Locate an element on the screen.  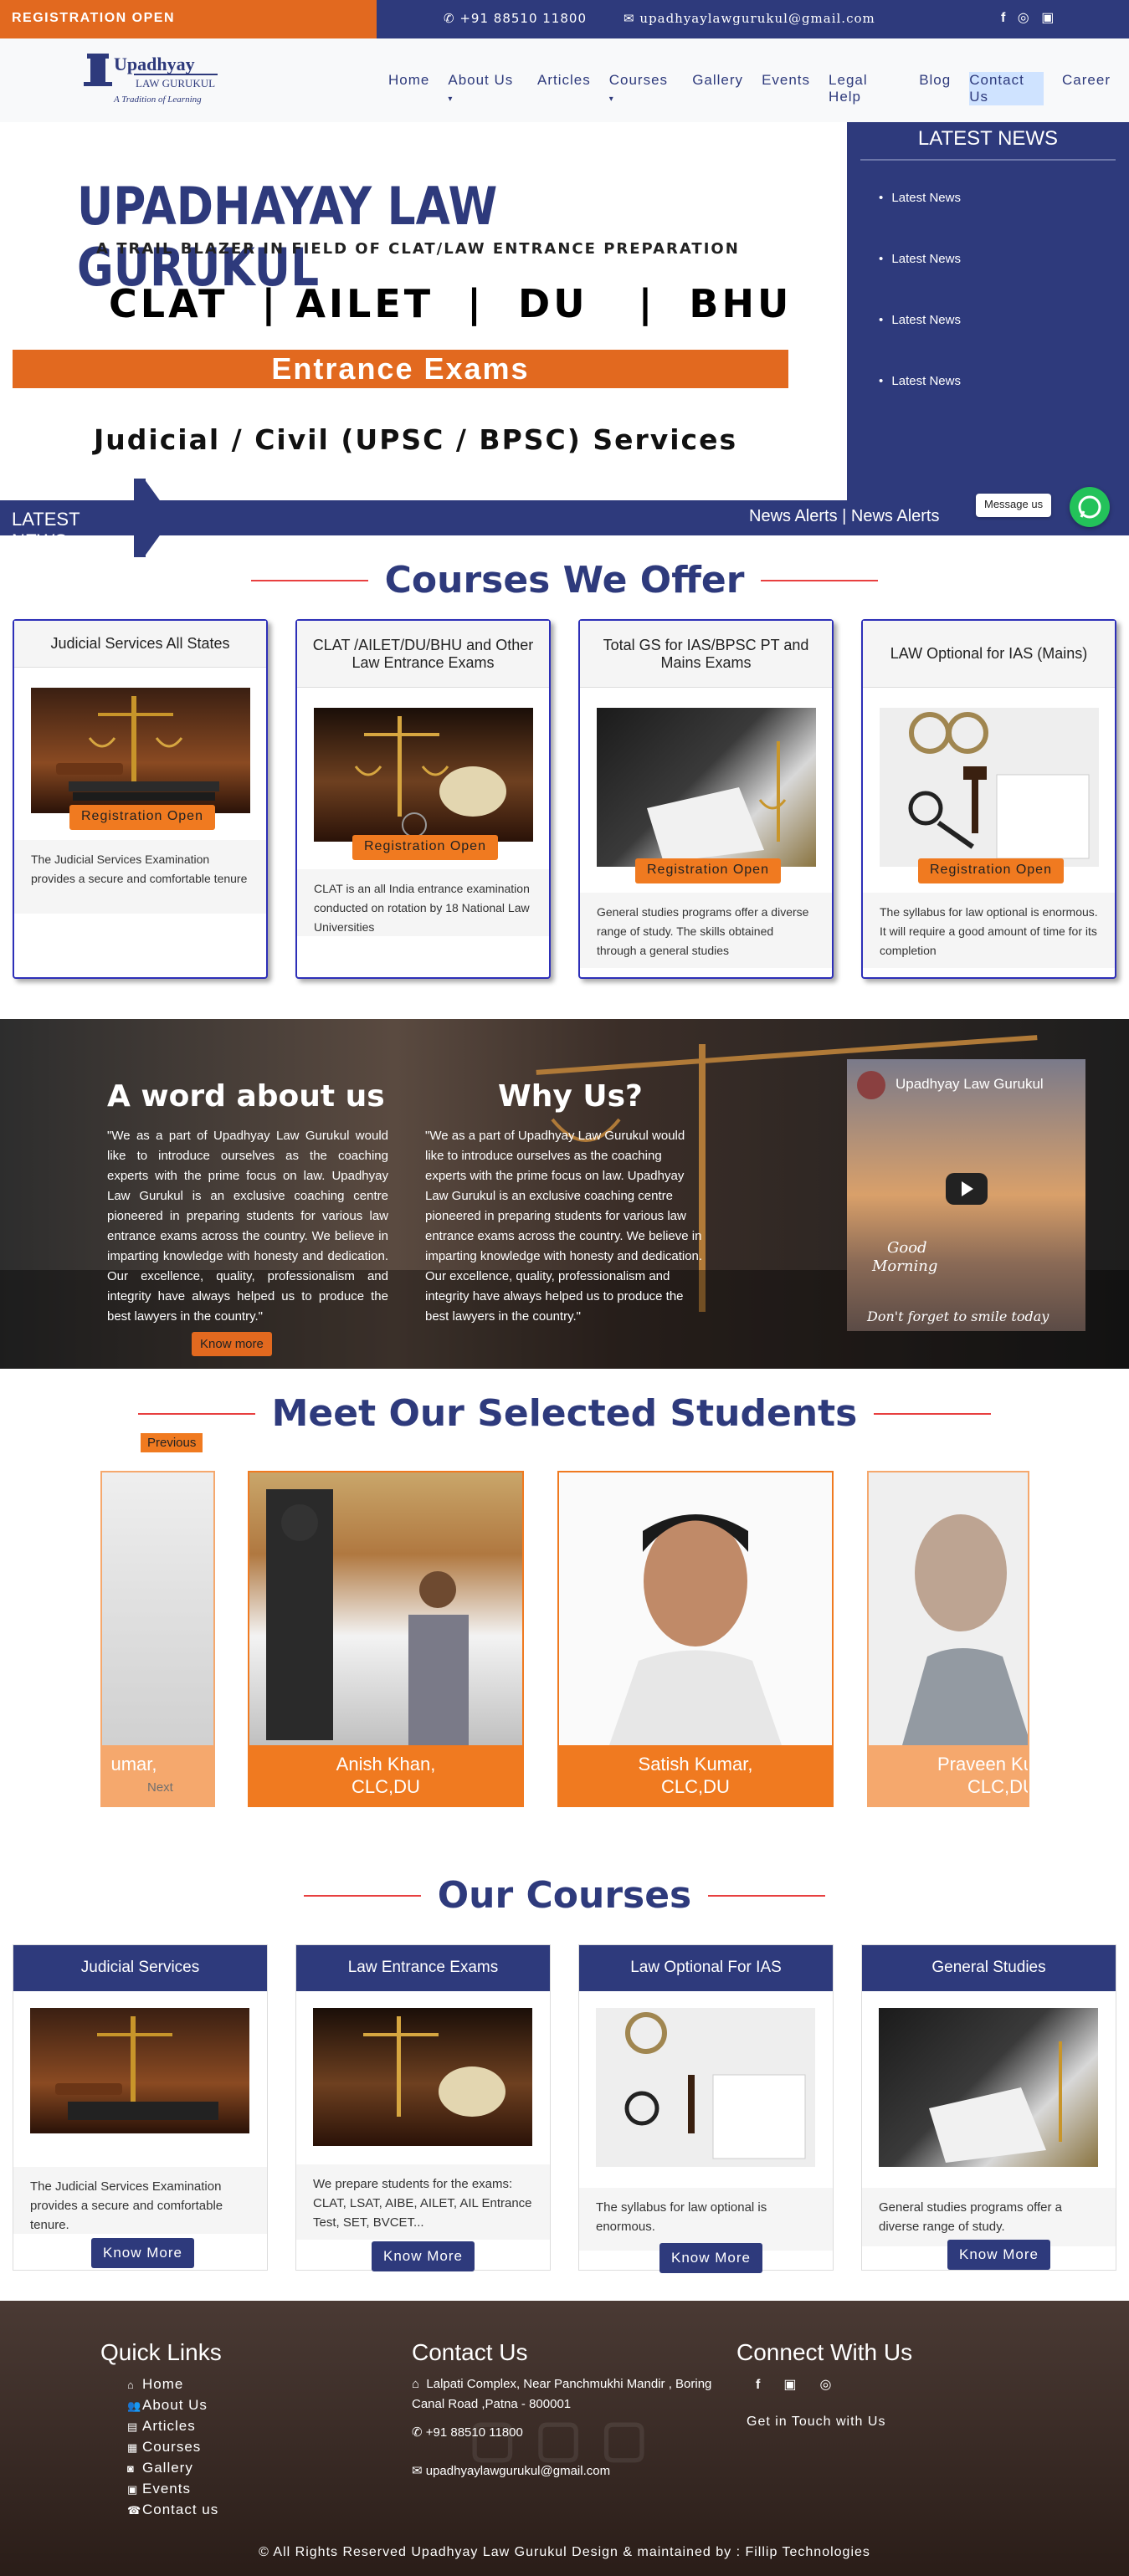
play-button is located at coordinates (967, 1189).